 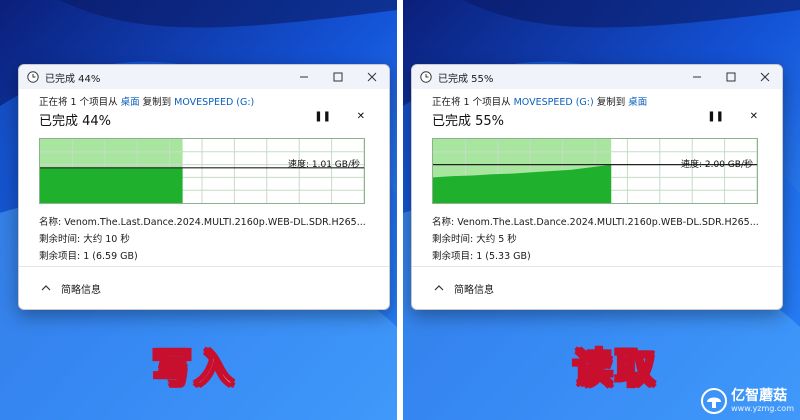 I want to click on watermark: 亿智蘑菇 www.yzmg.com, so click(x=747, y=401).